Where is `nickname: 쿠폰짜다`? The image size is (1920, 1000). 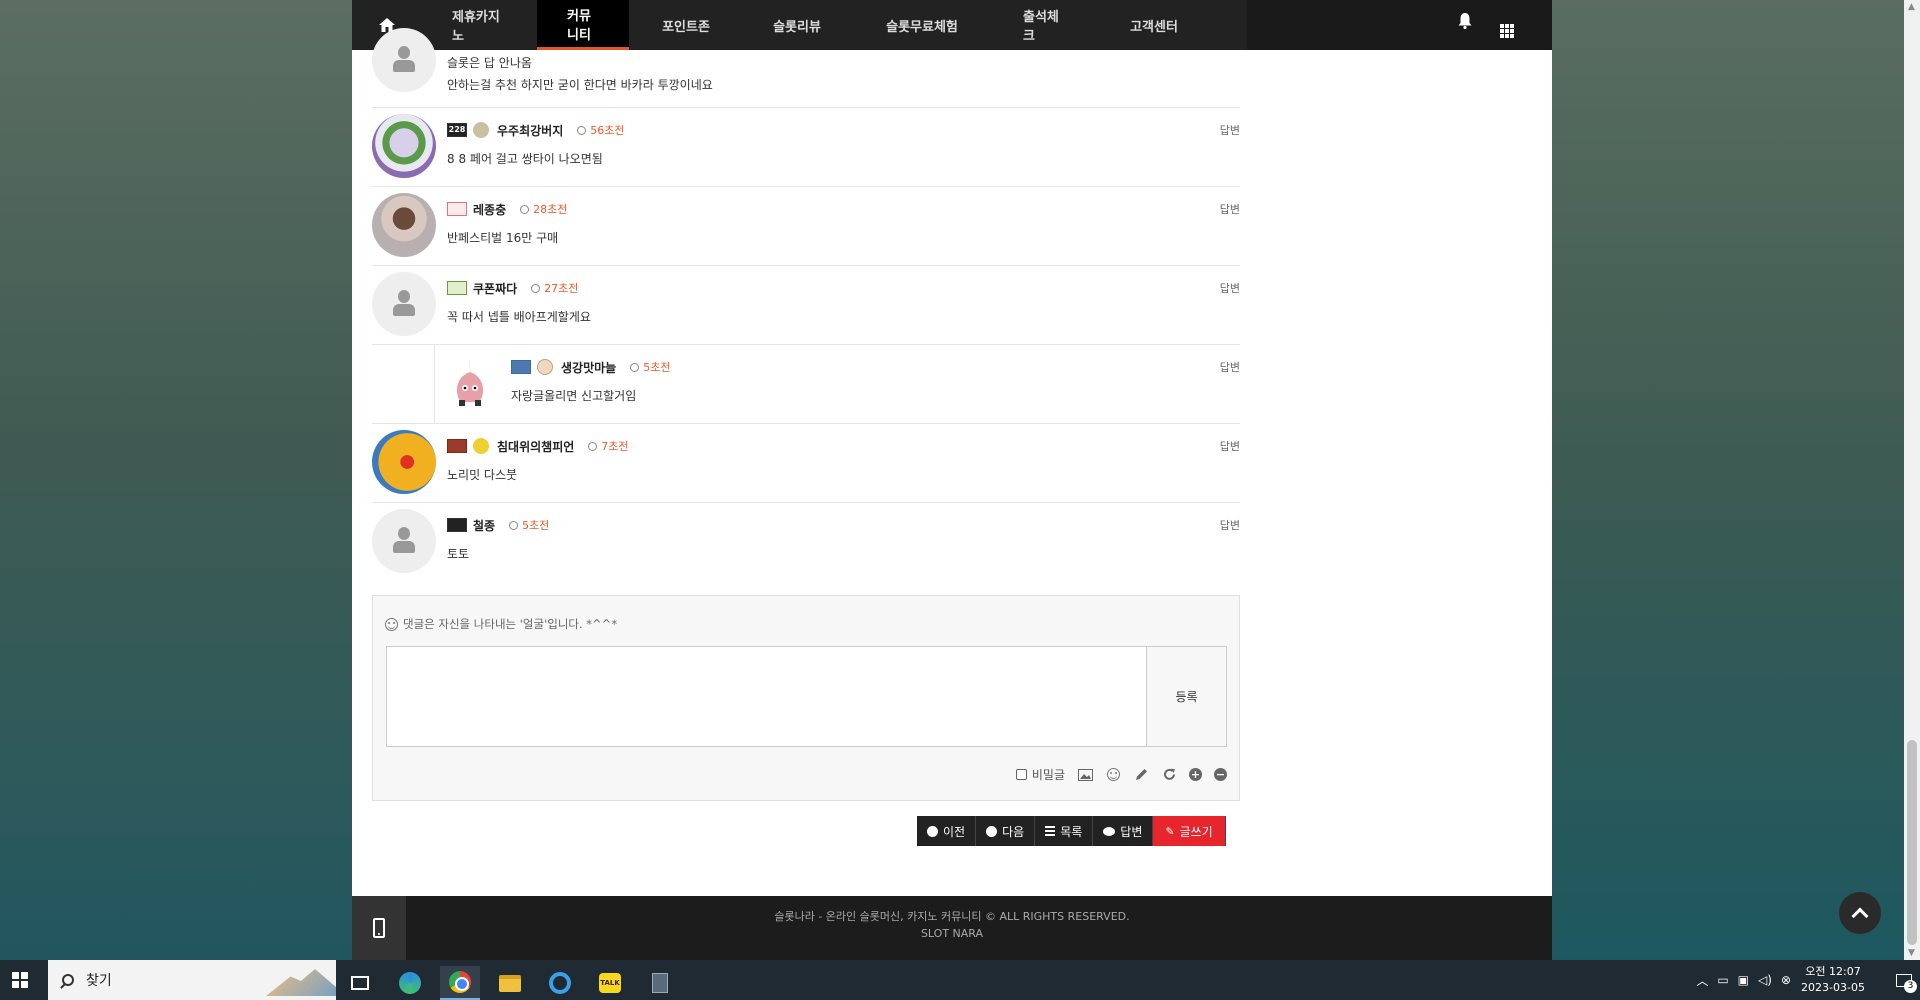
nickname: 쿠폰짜다 is located at coordinates (495, 288).